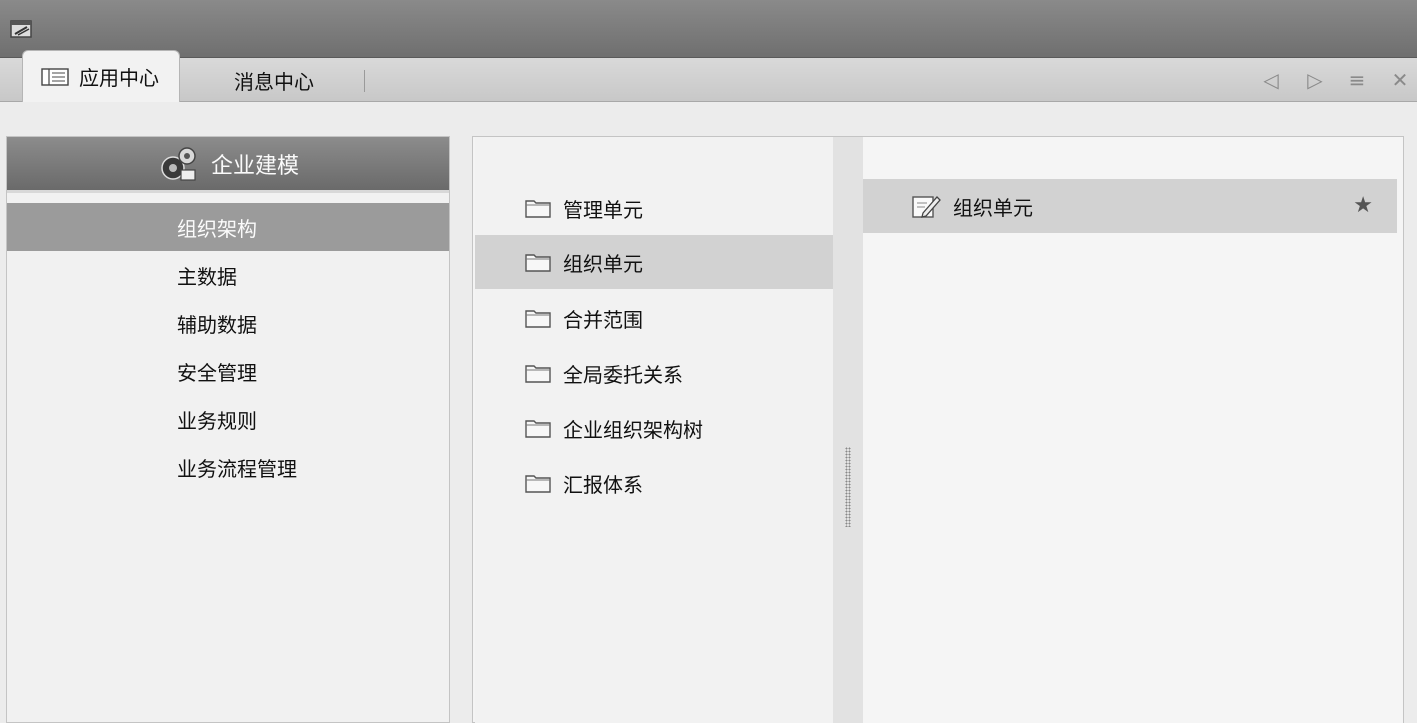 The height and width of the screenshot is (723, 1417). I want to click on edit-document-icon, so click(926, 207).